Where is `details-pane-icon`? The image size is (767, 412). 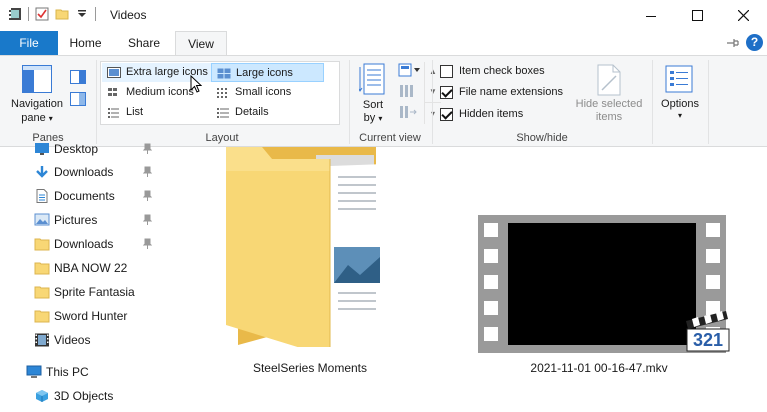 details-pane-icon is located at coordinates (78, 99).